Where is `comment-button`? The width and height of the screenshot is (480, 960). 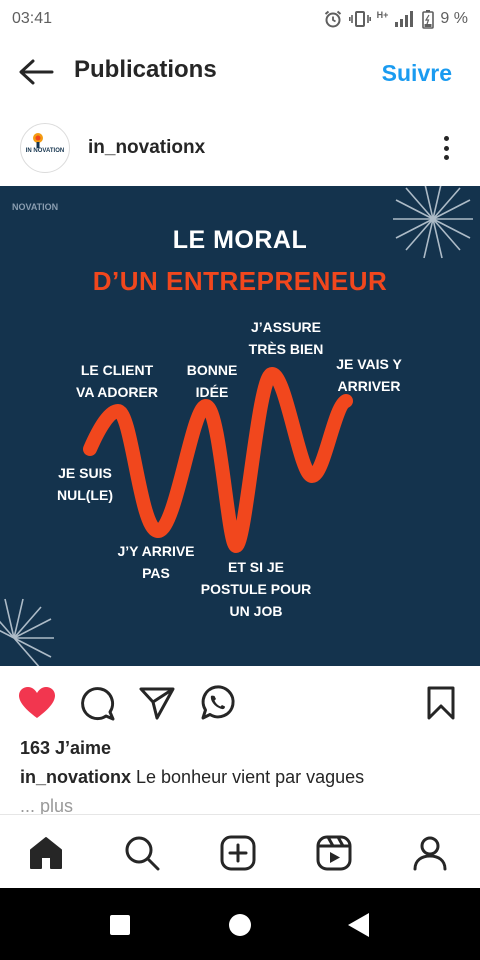 comment-button is located at coordinates (97, 703).